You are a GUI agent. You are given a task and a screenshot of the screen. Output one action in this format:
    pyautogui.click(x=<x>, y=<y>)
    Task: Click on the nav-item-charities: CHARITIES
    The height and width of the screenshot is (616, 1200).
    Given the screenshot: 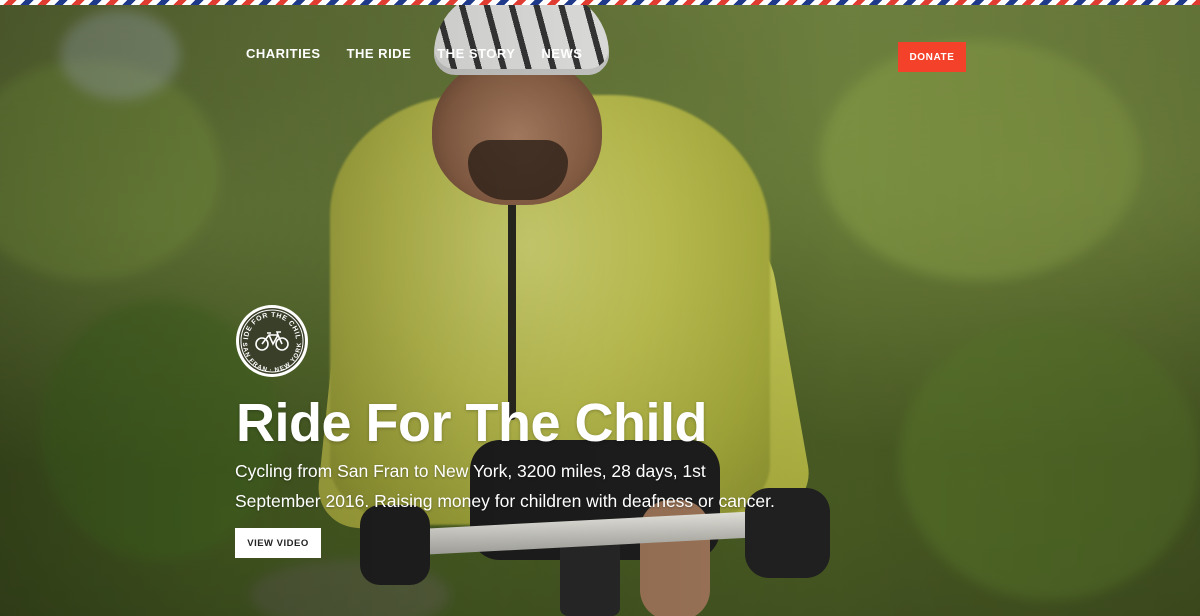 What is the action you would take?
    pyautogui.click(x=283, y=53)
    